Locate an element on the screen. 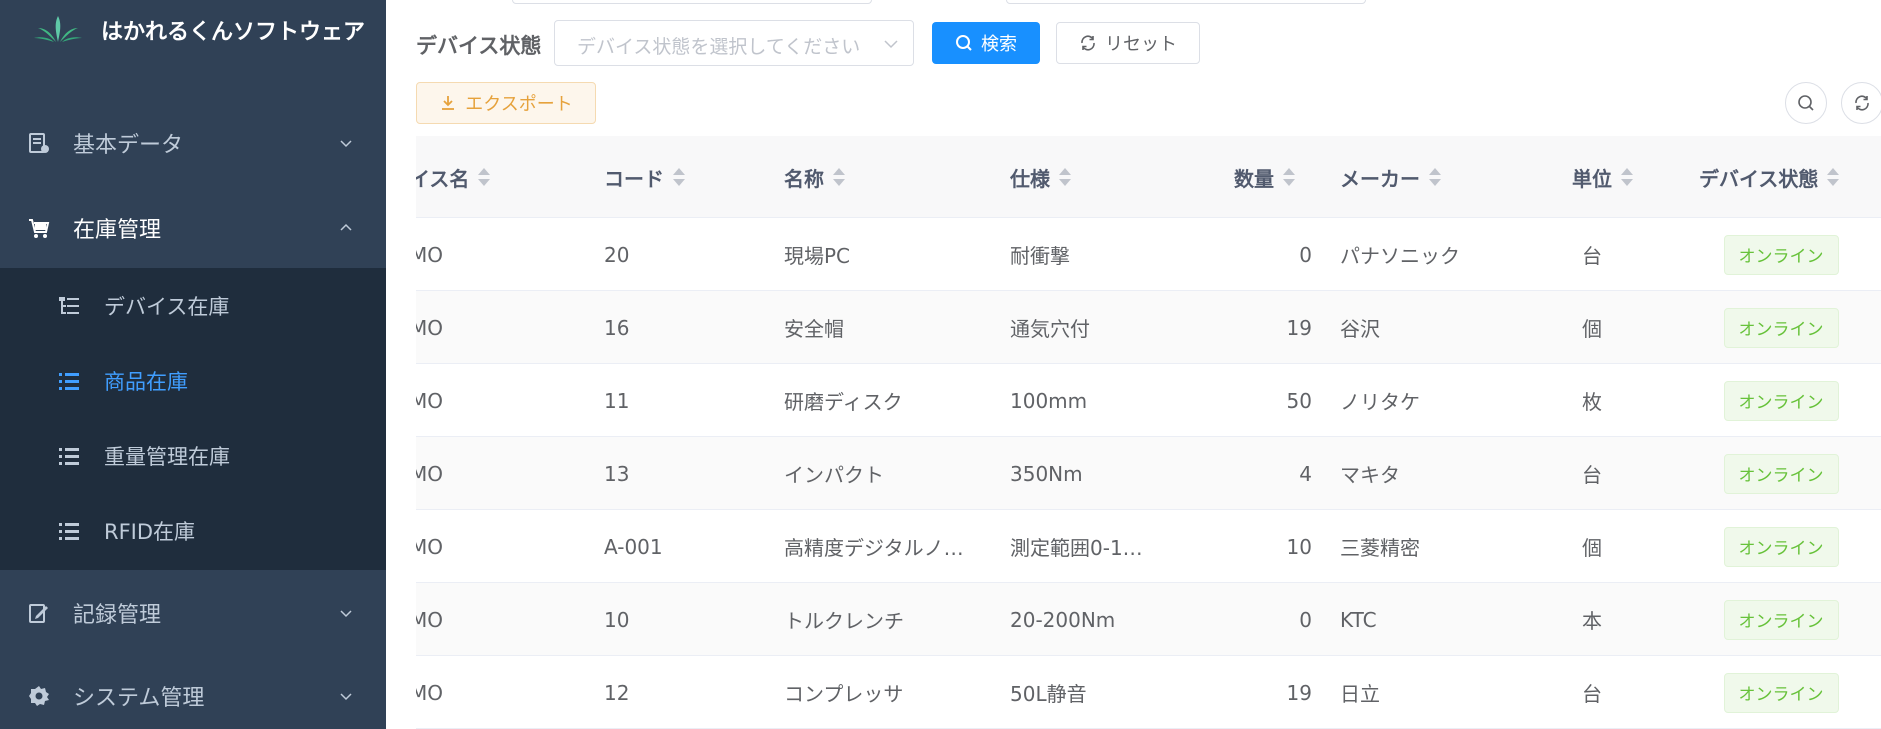  menu-records: 記録管理 is located at coordinates (193, 613).